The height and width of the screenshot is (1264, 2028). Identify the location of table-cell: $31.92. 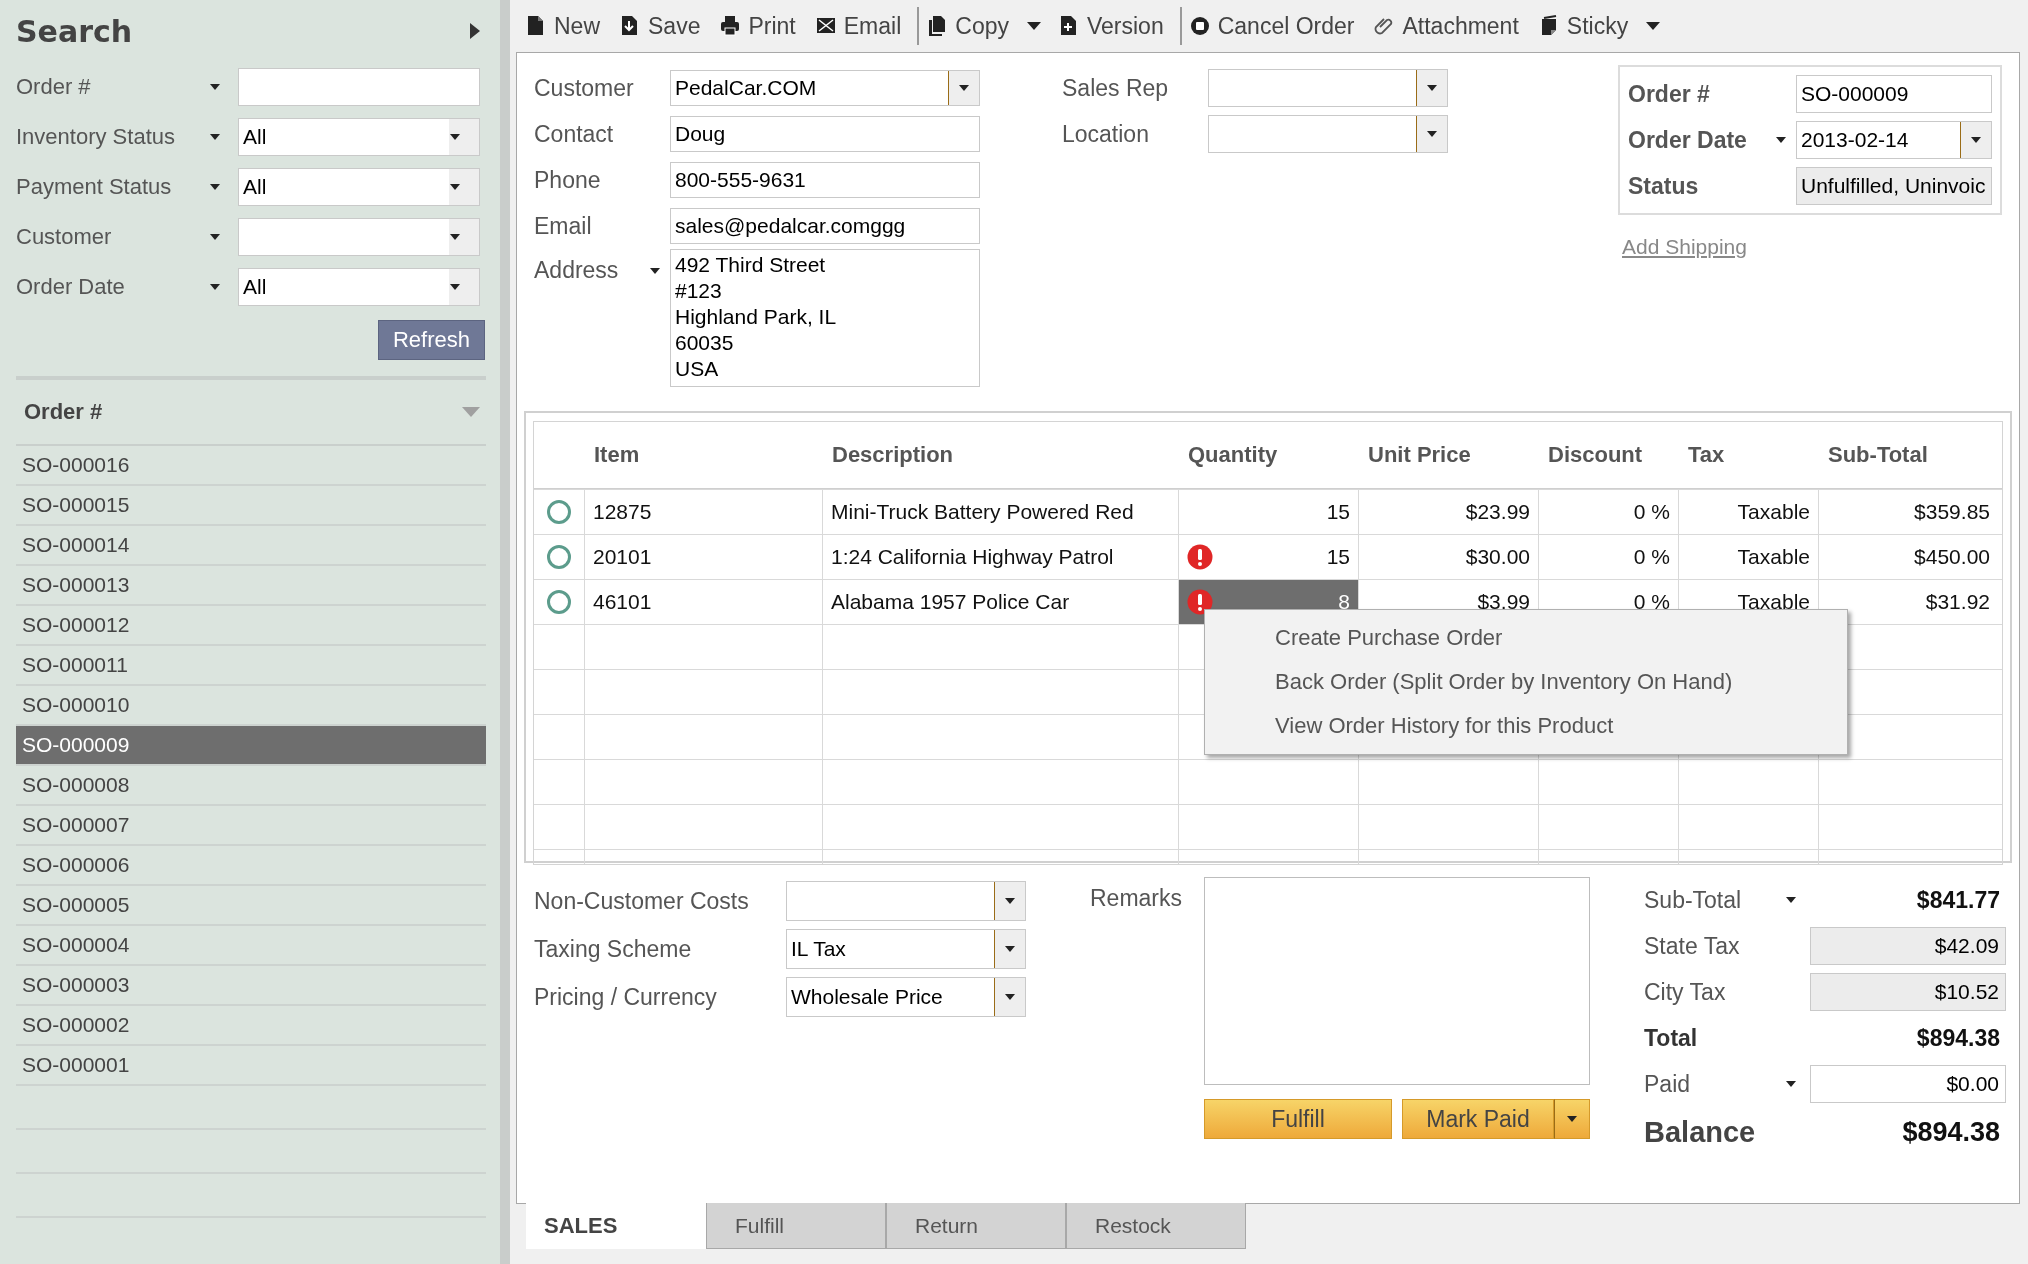
(1957, 602).